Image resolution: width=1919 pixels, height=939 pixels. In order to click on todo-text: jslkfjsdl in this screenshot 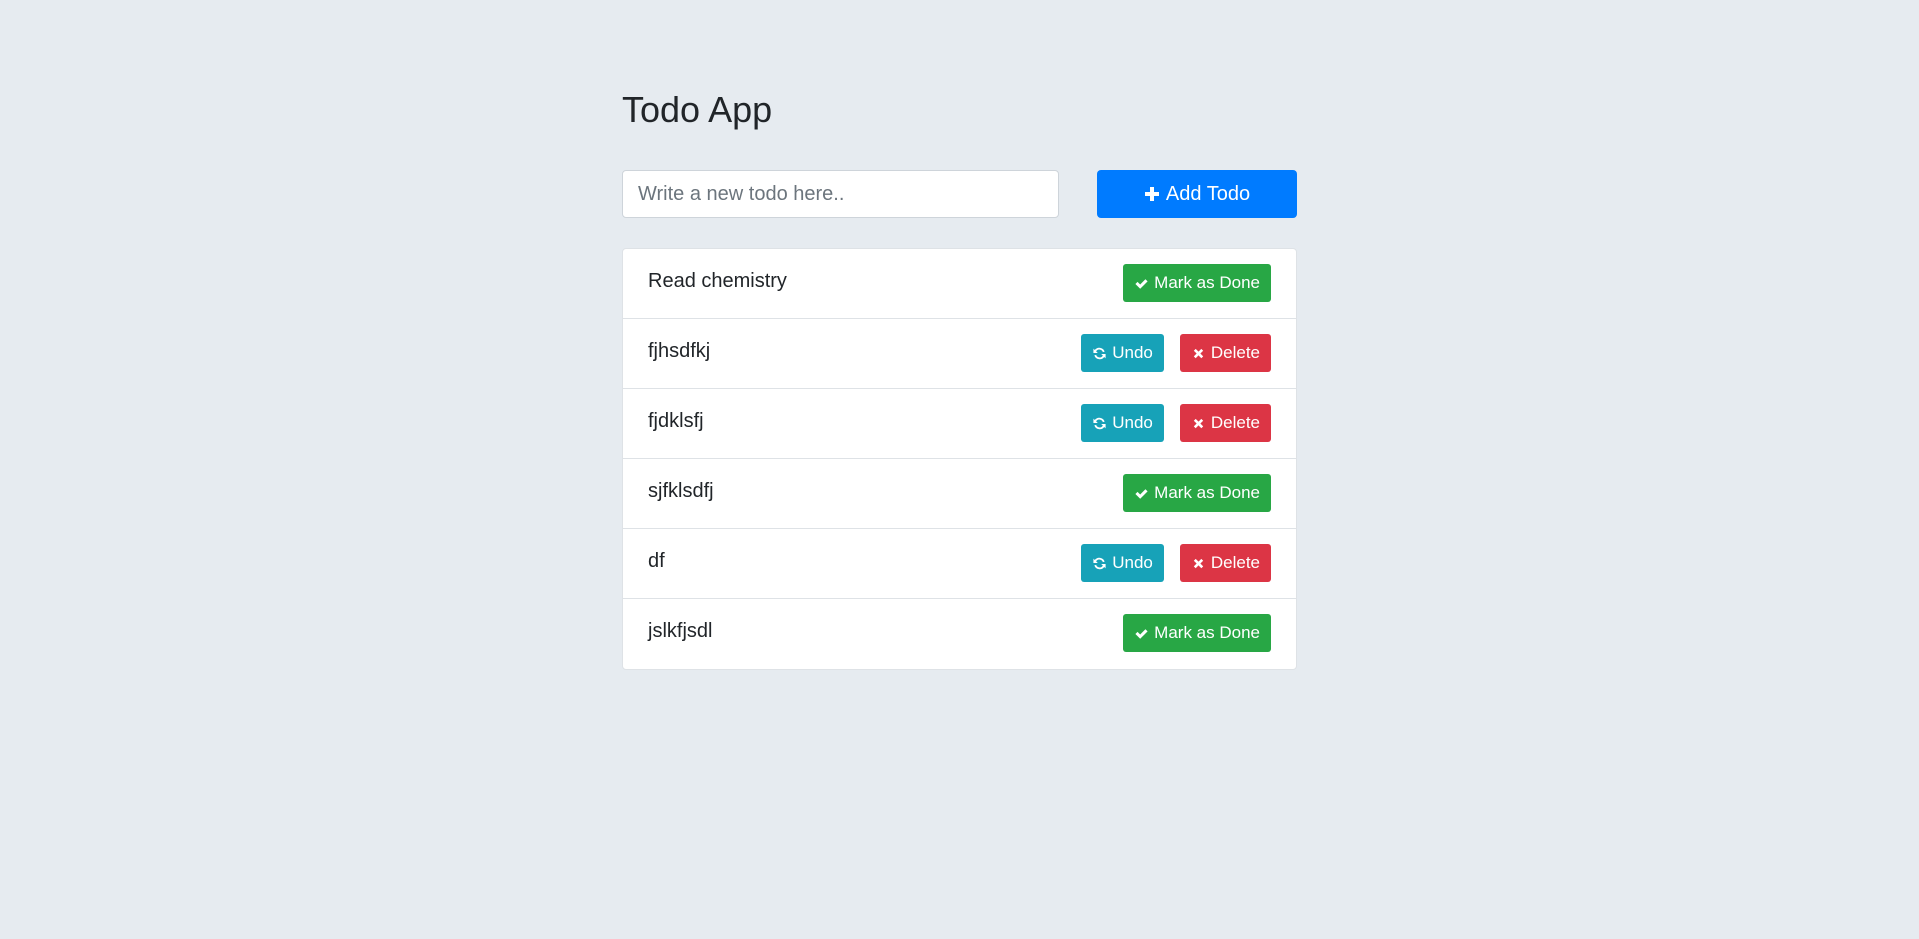, I will do `click(680, 631)`.